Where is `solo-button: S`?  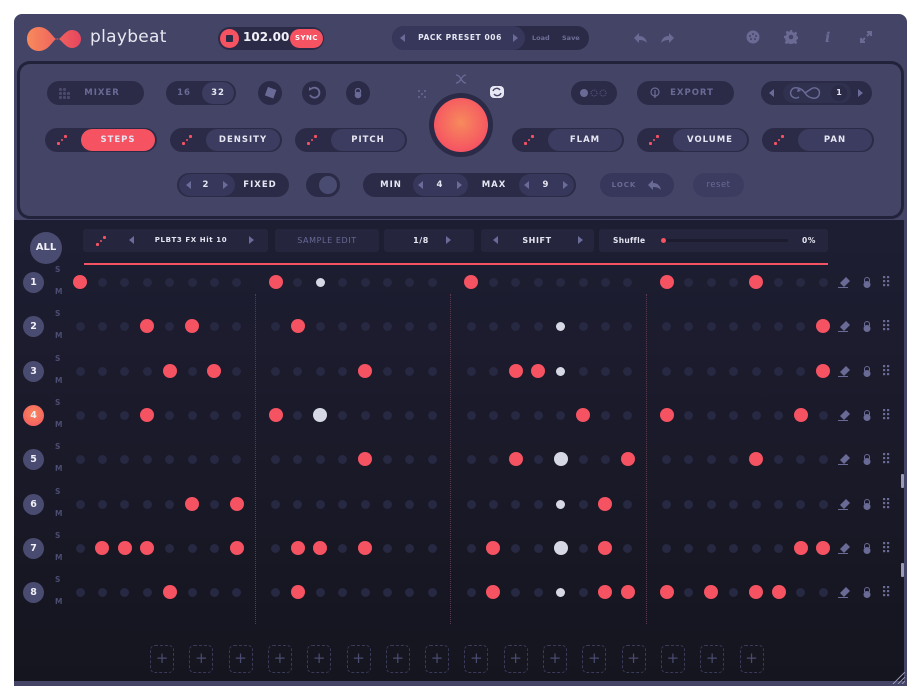
solo-button: S is located at coordinates (57, 491).